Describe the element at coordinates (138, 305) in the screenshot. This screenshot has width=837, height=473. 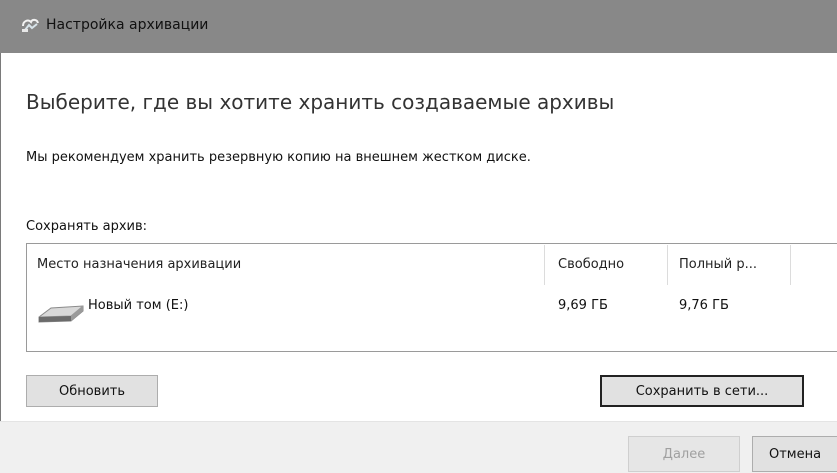
I see `destination-name: Новый том (E:)` at that location.